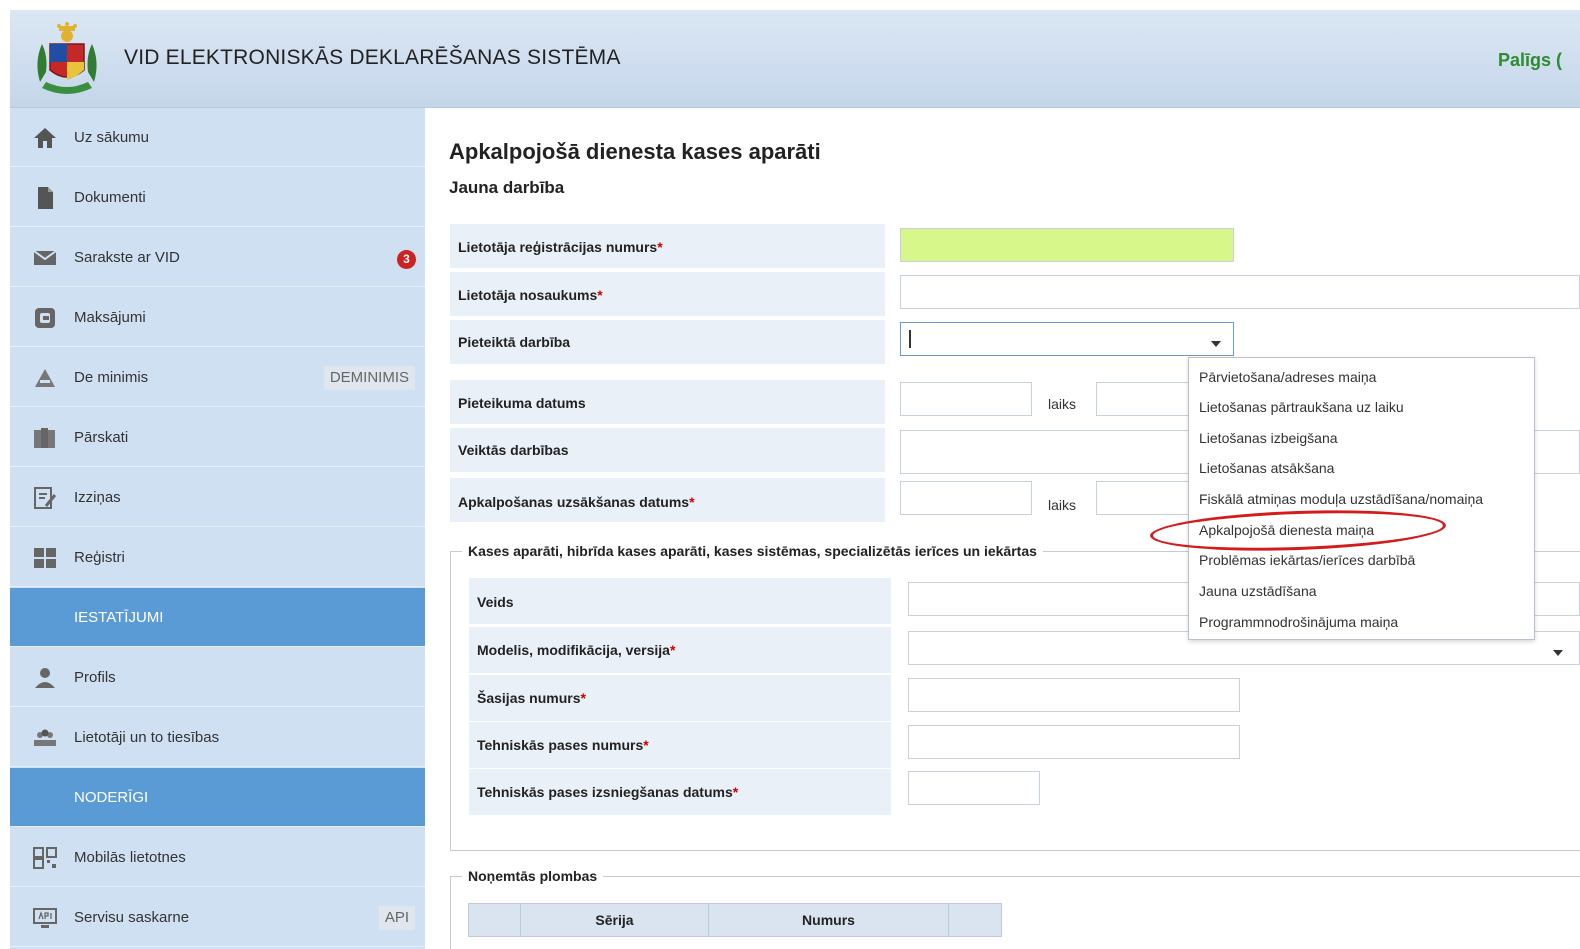 The width and height of the screenshot is (1580, 949). Describe the element at coordinates (119, 617) in the screenshot. I see `section-label: IESTATĪJUMI` at that location.